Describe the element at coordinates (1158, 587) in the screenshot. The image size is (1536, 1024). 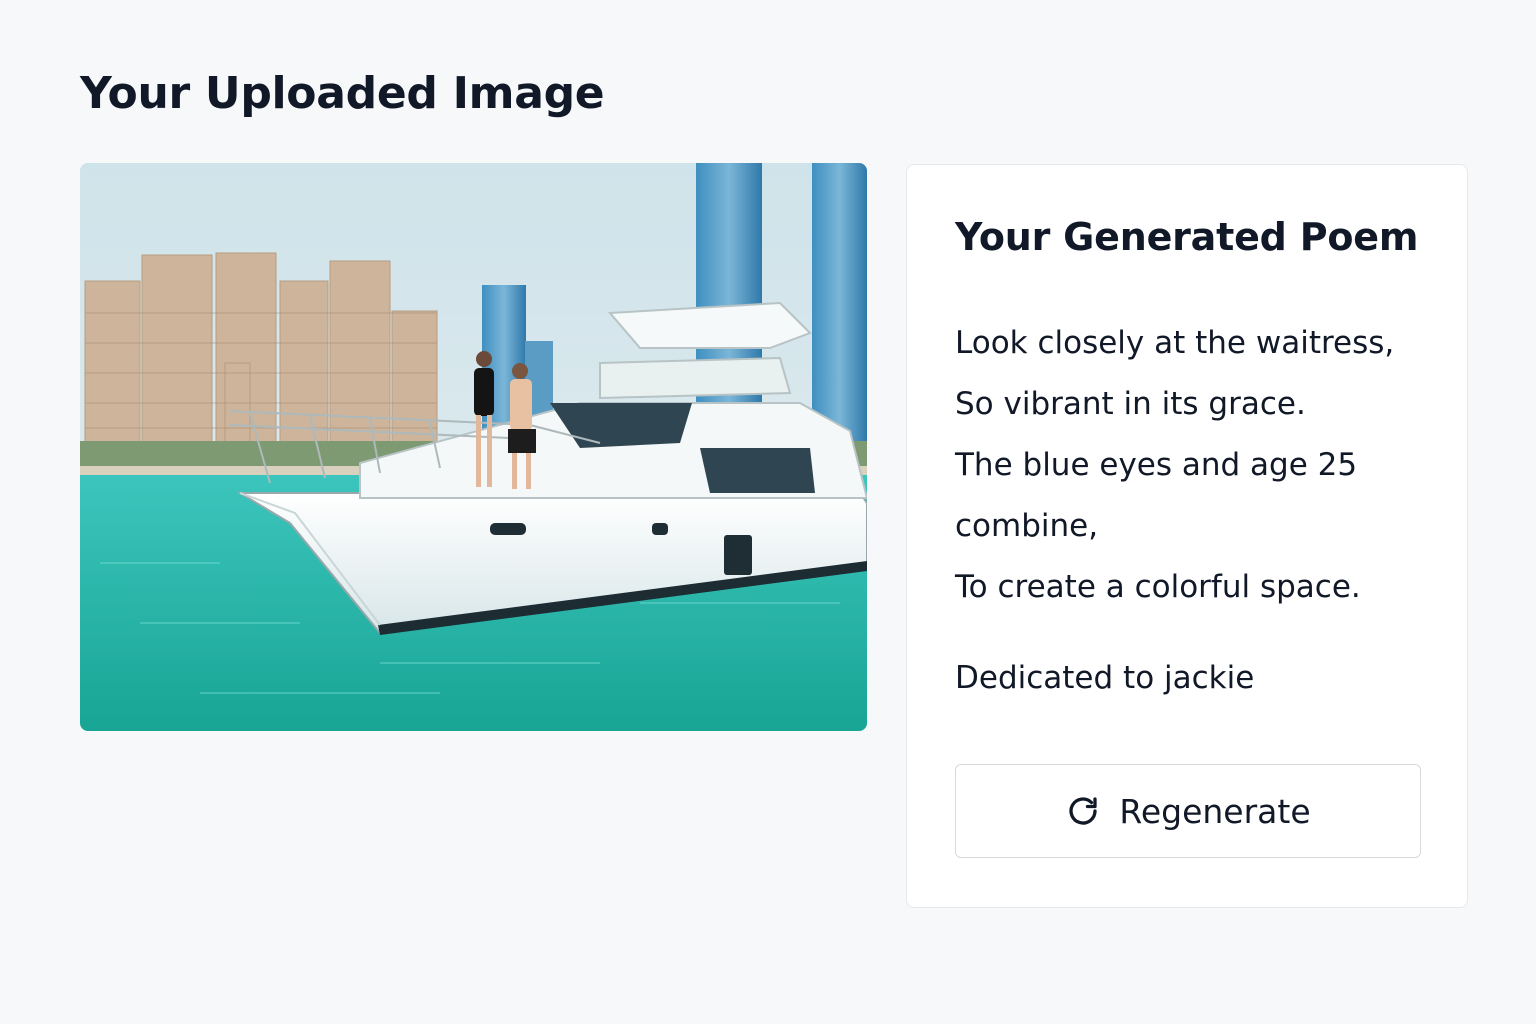
I see `poem-line: To create a colorful space.` at that location.